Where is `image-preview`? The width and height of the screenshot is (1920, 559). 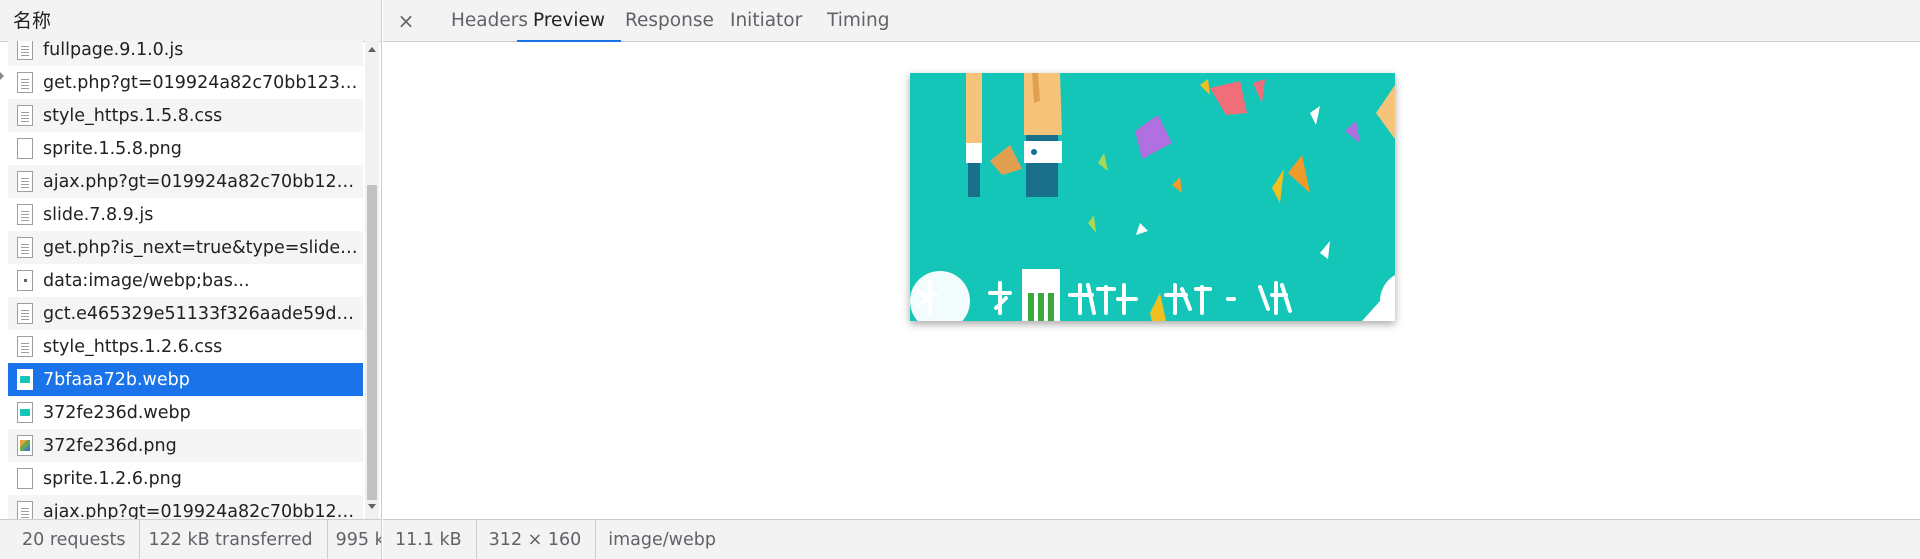 image-preview is located at coordinates (1152, 197).